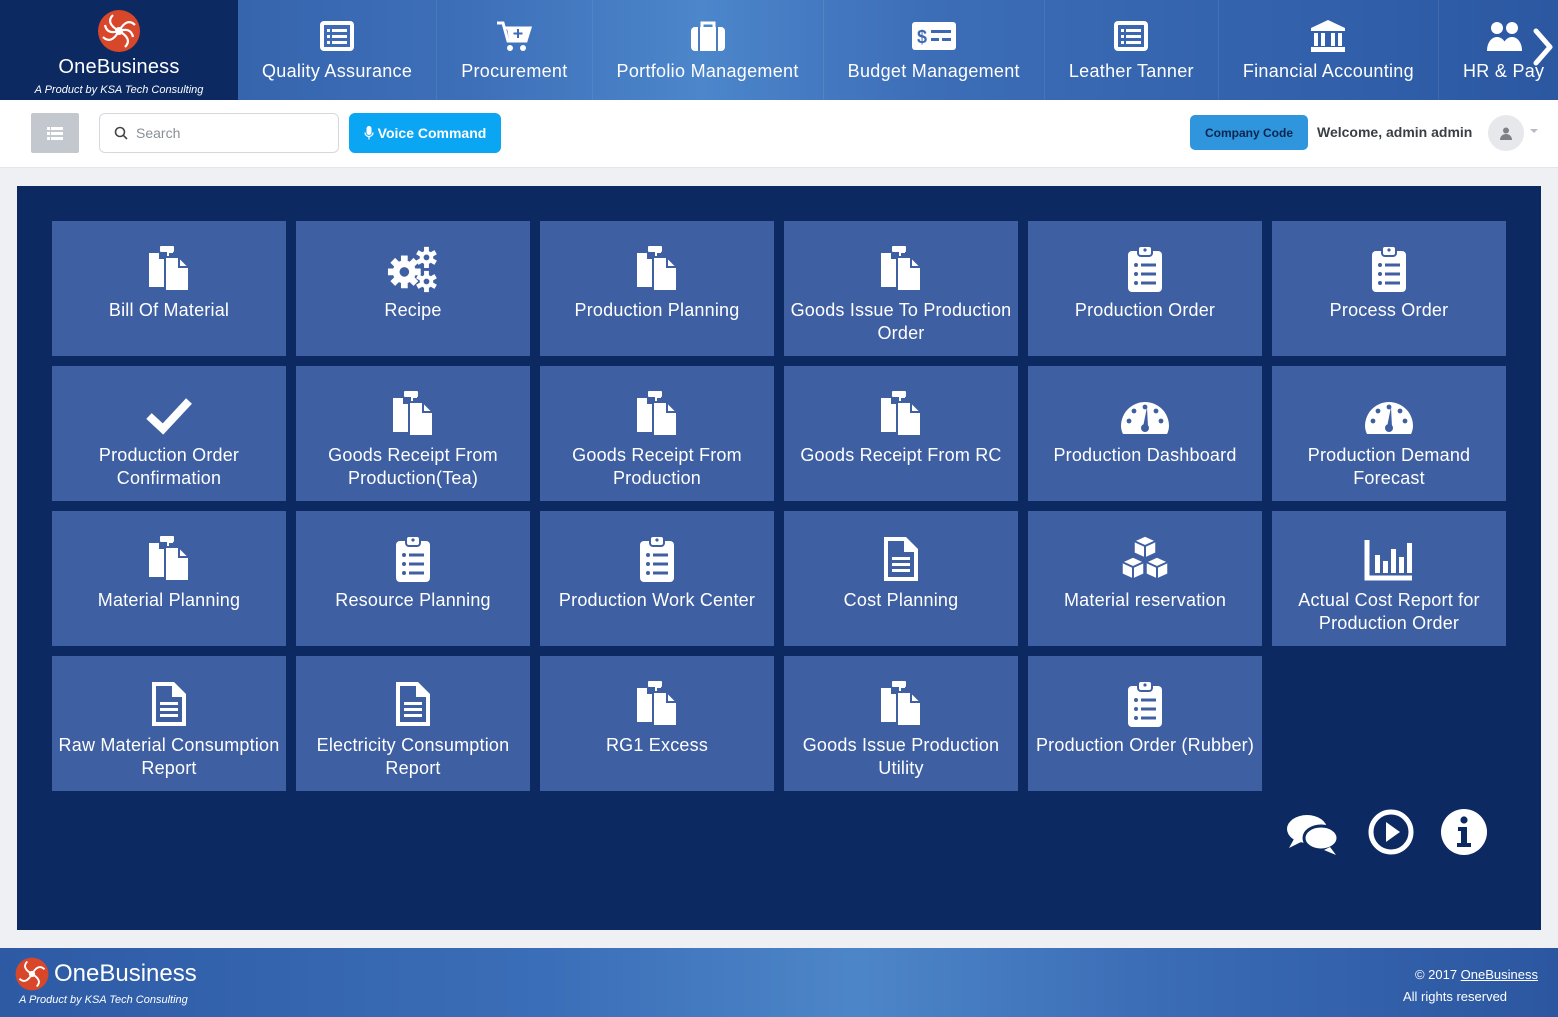 The image size is (1558, 1017). I want to click on module-tile: Actual Cost Report for Production Order, so click(1389, 578).